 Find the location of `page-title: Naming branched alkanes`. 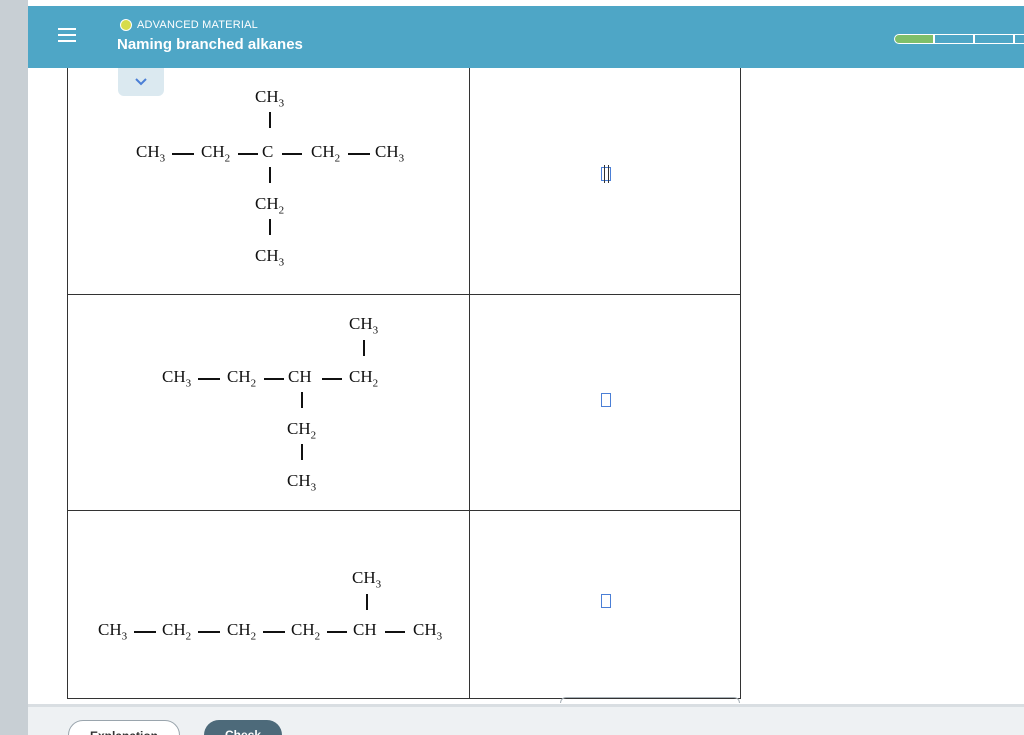

page-title: Naming branched alkanes is located at coordinates (210, 44).